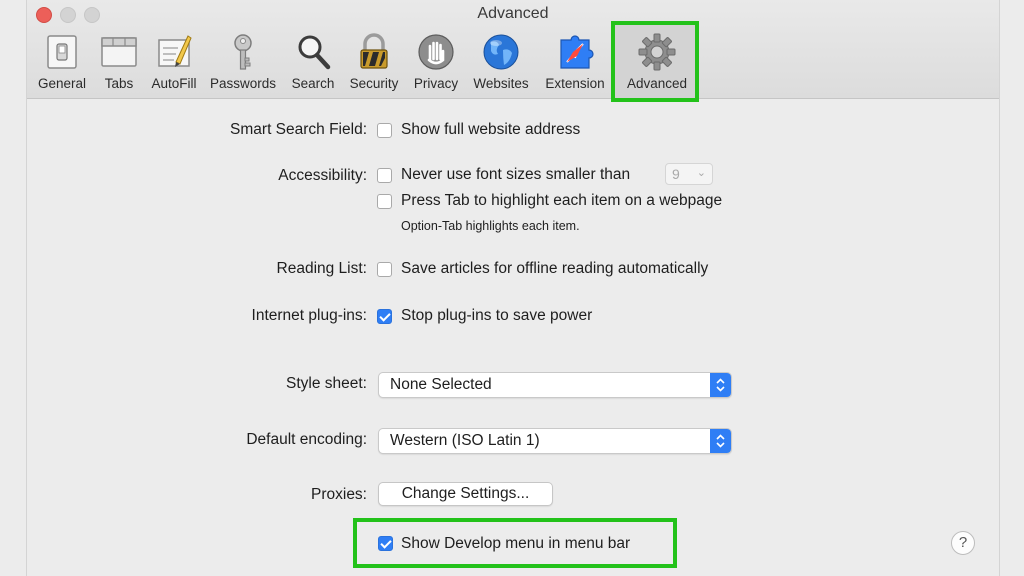  What do you see at coordinates (676, 174) in the screenshot?
I see `min-font-size-value: 9` at bounding box center [676, 174].